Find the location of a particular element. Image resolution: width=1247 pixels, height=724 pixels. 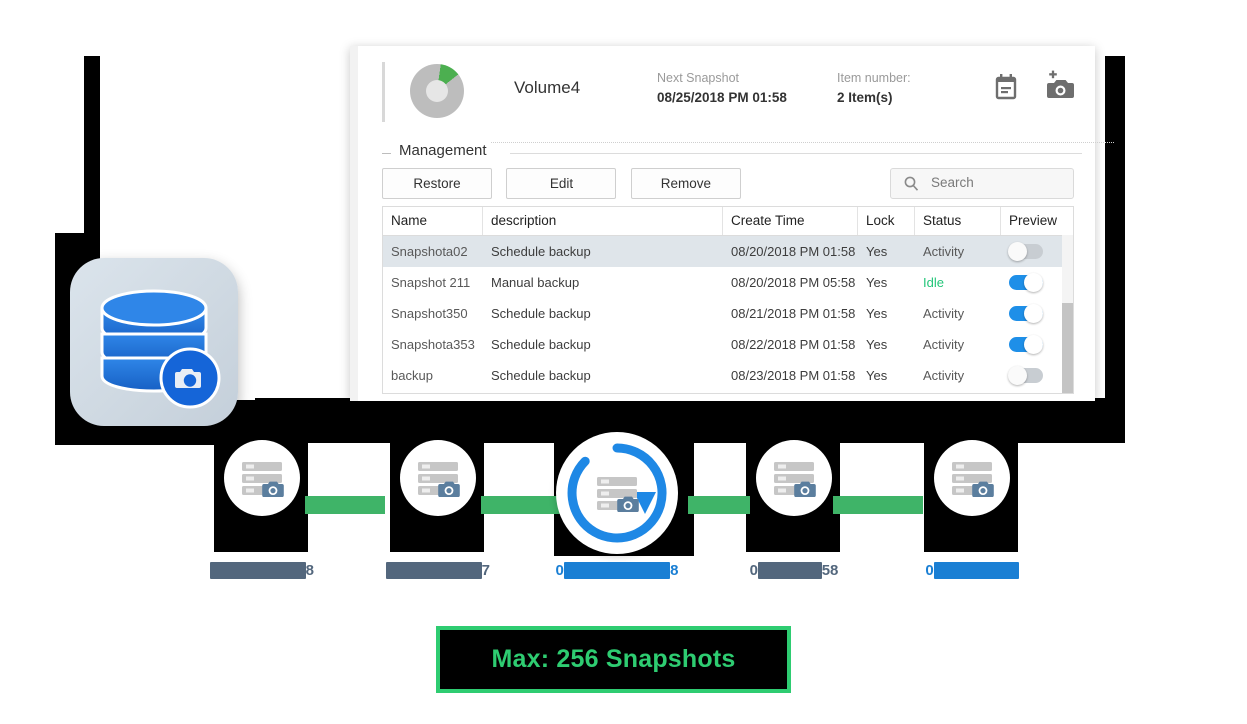

table-scrollbar-track is located at coordinates (1067, 314).